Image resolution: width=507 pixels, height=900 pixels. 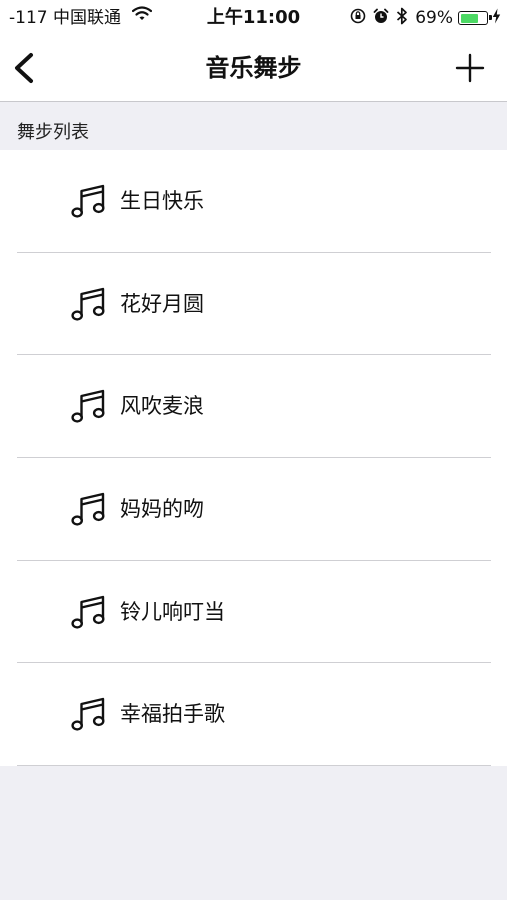 I want to click on song-item-4: 妈妈的吻, so click(x=253, y=509).